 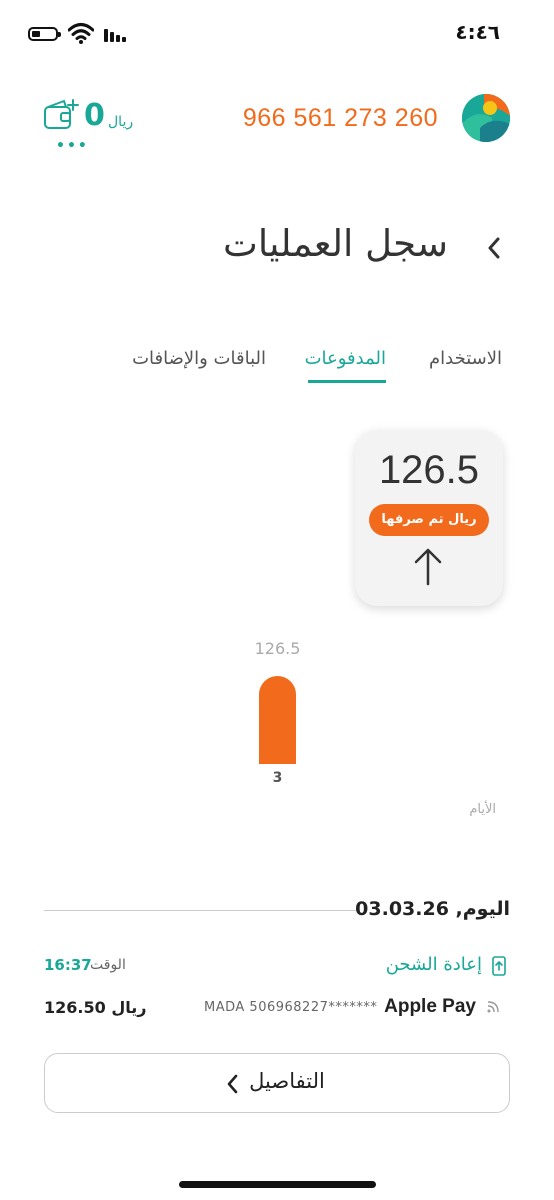 I want to click on spent-summary-card: 126.5 ريال تم صرفها, so click(x=429, y=518).